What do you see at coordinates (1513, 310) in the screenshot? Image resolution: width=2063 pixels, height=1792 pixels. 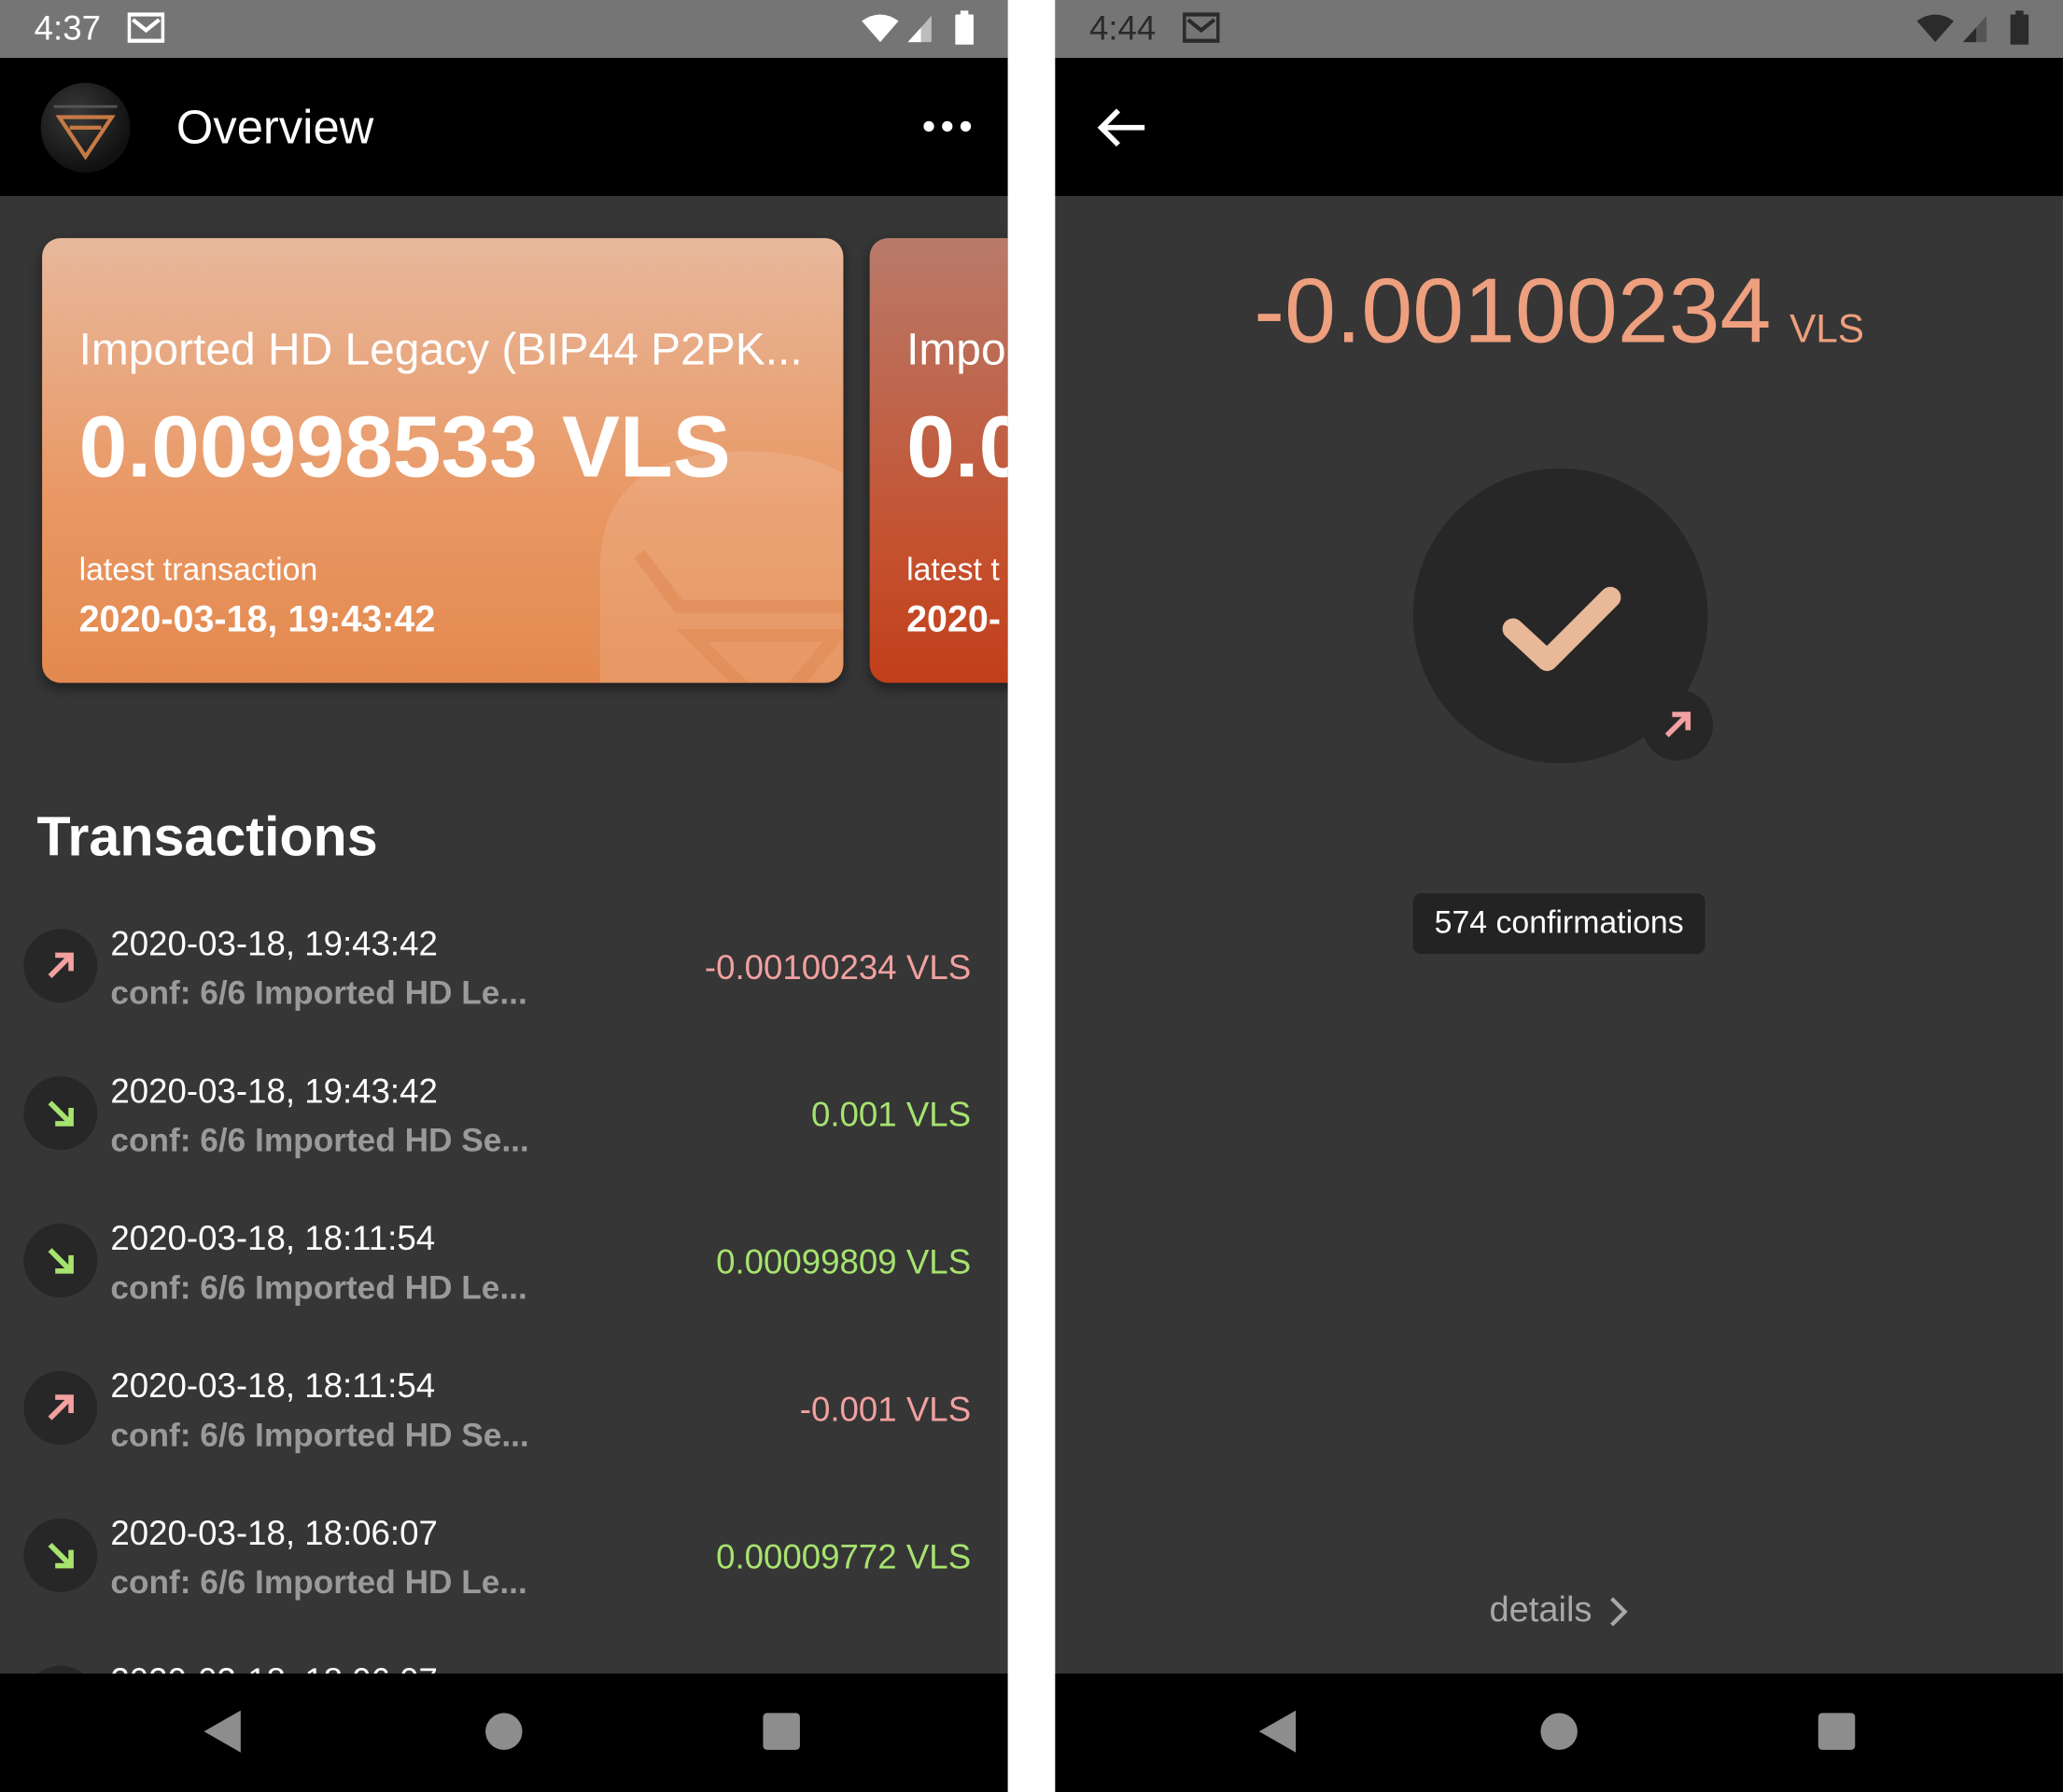 I see `transaction-amount-value: -0.00100234` at bounding box center [1513, 310].